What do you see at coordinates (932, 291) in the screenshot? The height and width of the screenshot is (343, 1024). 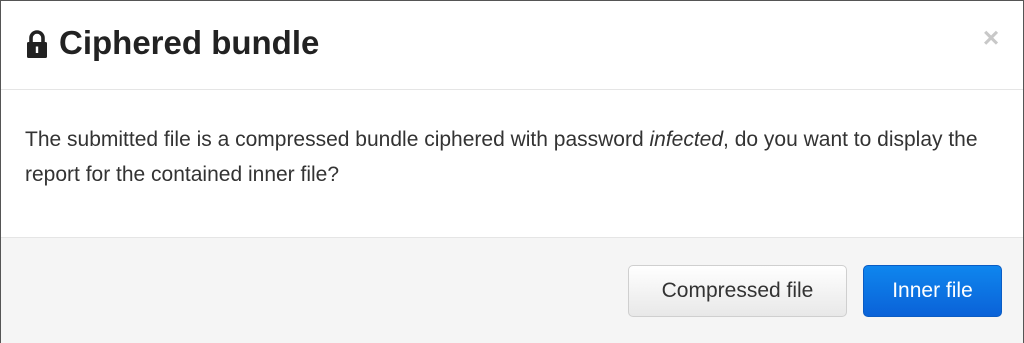 I see `inner-file-button: Inner file` at bounding box center [932, 291].